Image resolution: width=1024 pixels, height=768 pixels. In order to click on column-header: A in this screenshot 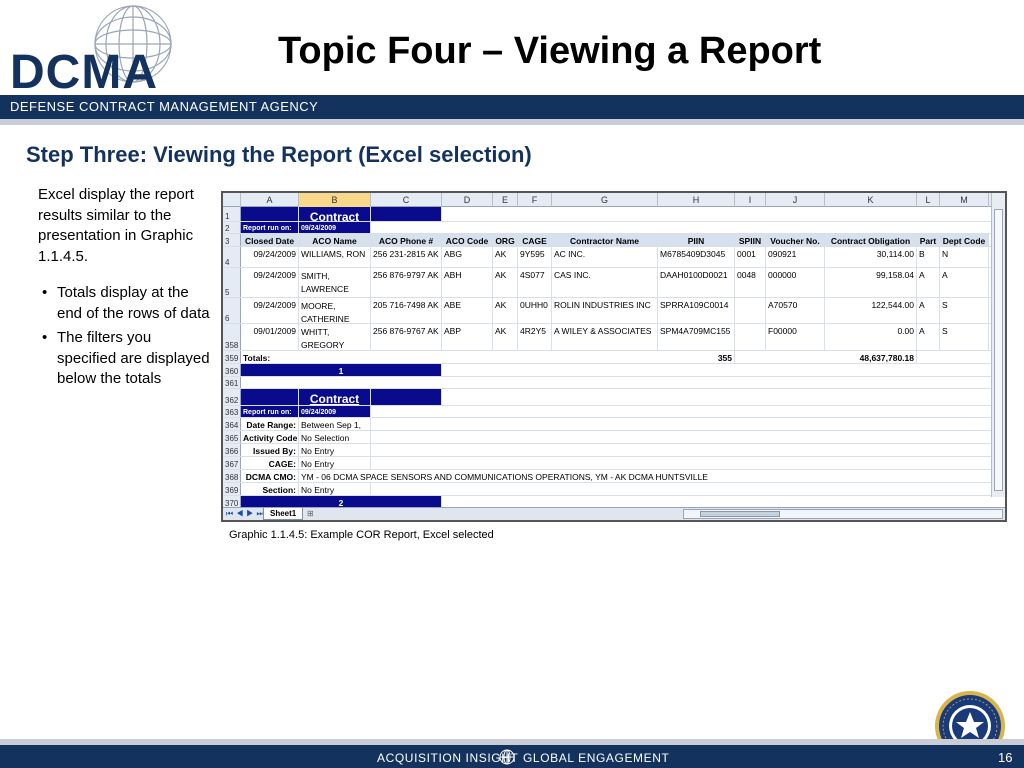, I will do `click(270, 200)`.